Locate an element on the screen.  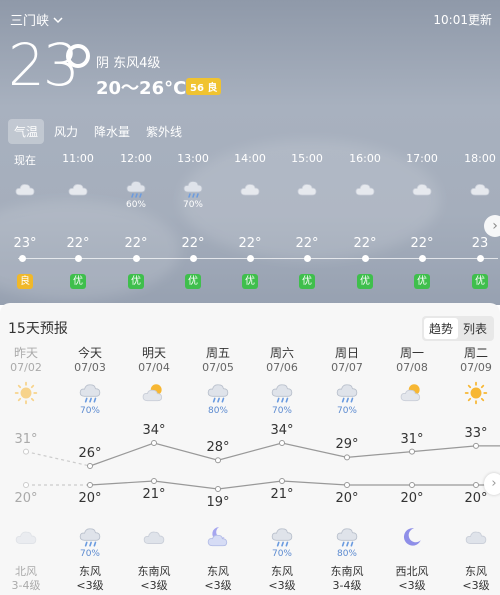
partly-cloudy-icon is located at coordinates (152, 393).